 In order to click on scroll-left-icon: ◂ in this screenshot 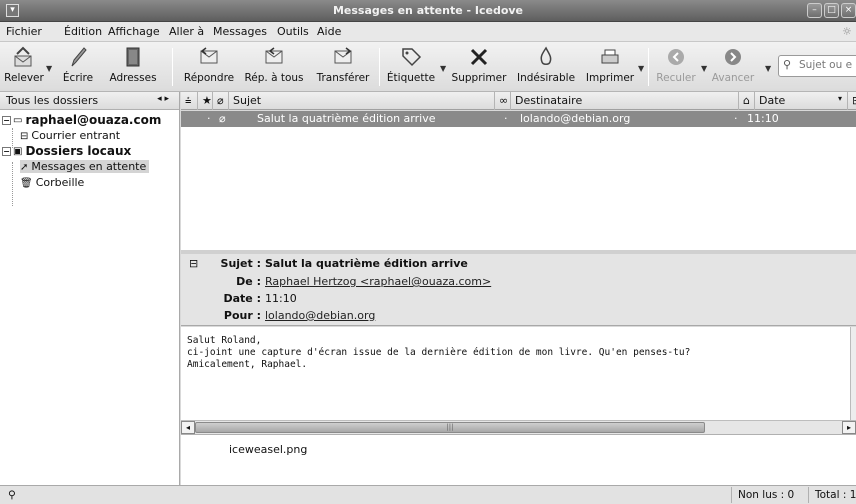, I will do `click(188, 427)`.